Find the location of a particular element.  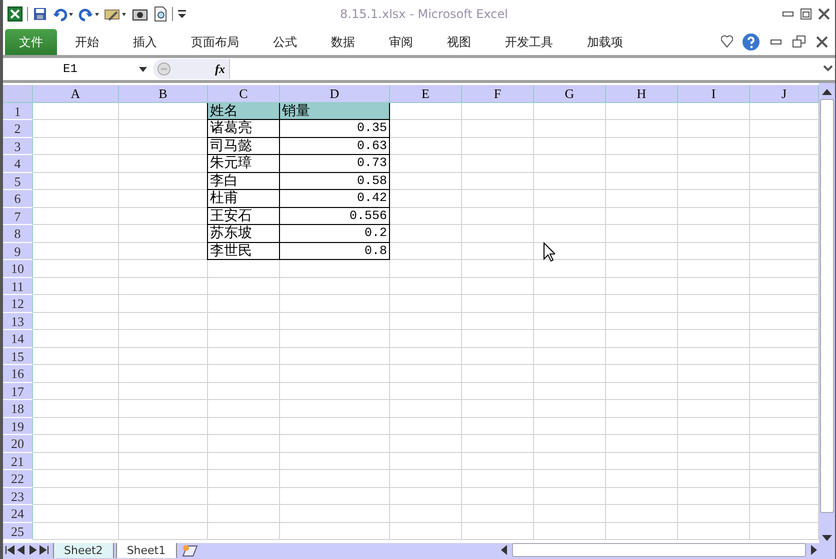

row-header: 12 is located at coordinates (18, 303).